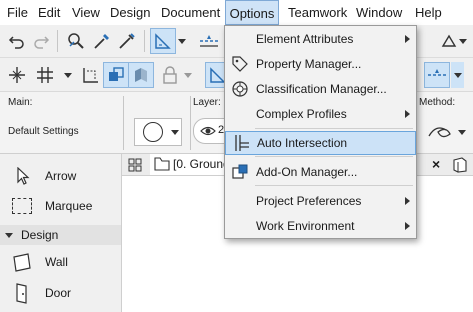 The width and height of the screenshot is (473, 312). I want to click on find-select-icon, so click(76, 41).